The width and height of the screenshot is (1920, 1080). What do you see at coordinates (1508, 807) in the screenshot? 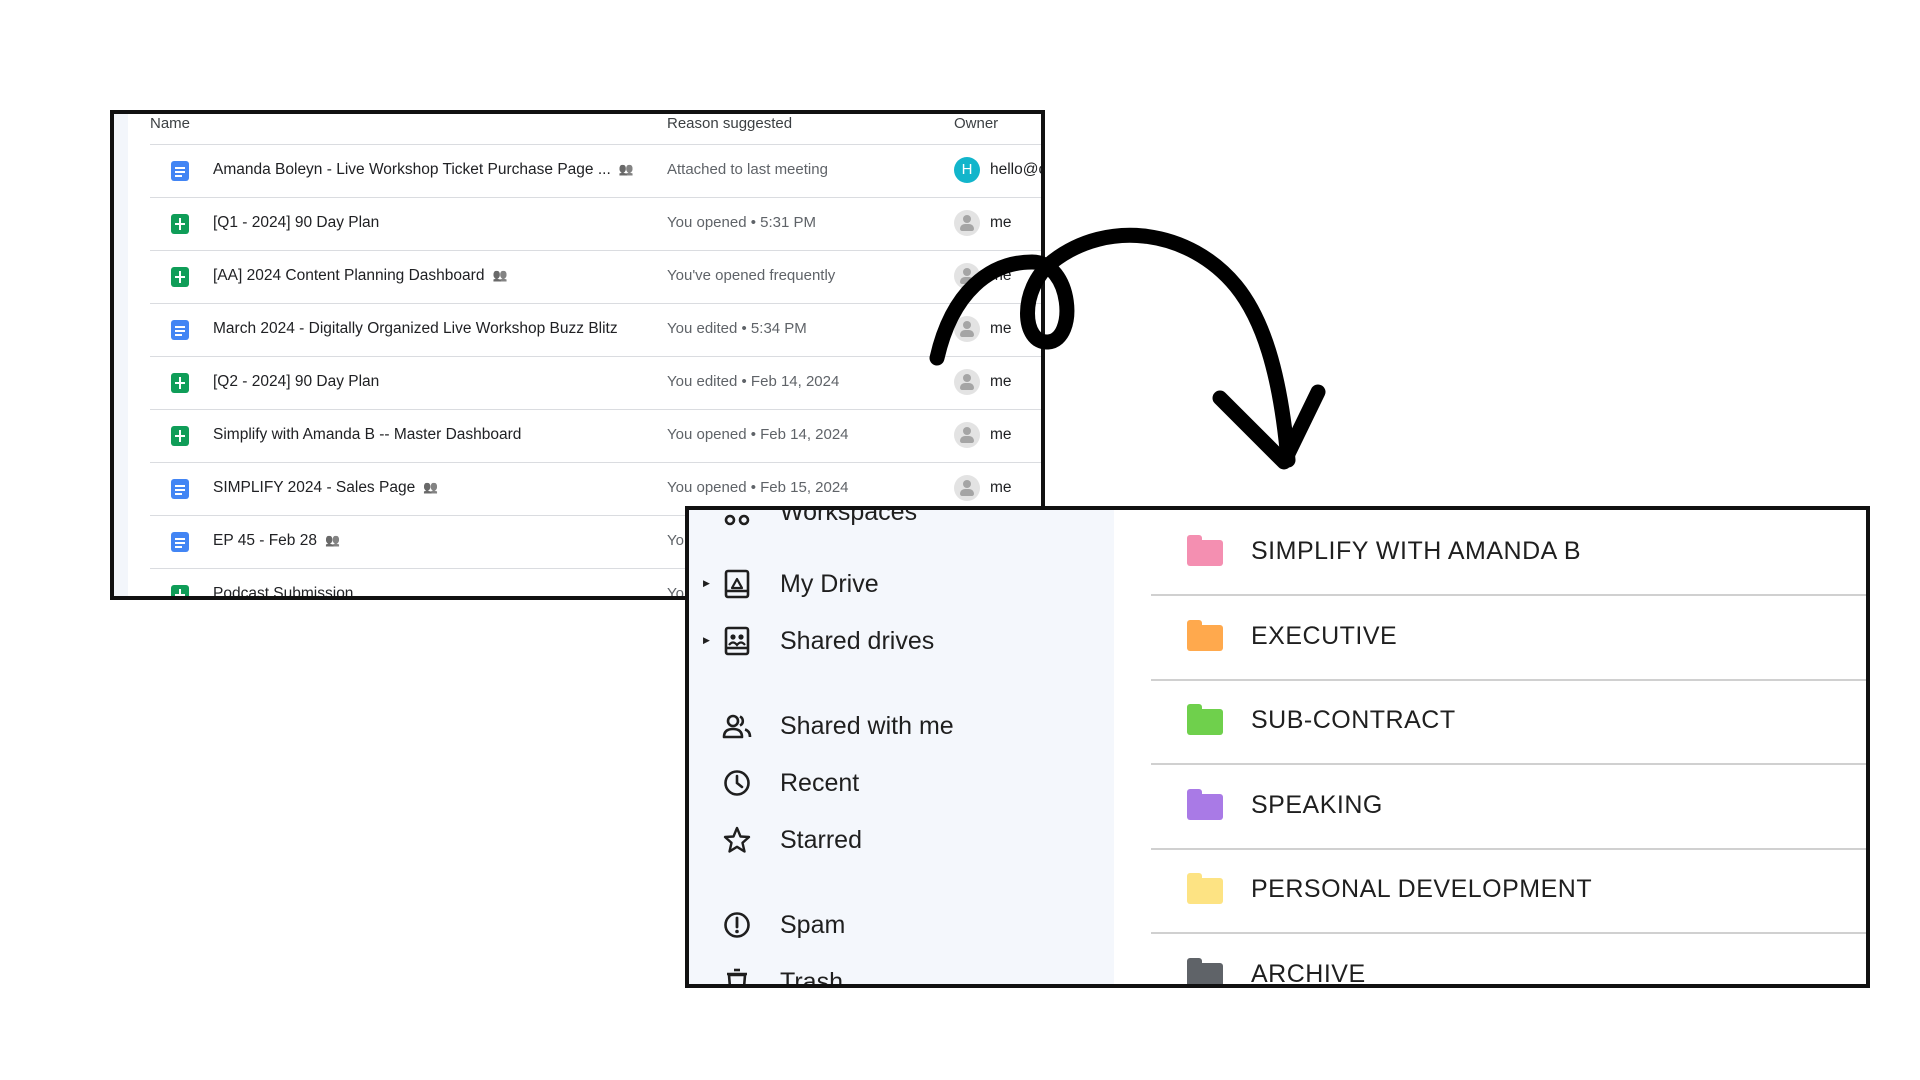
I see `folder-speaking: SPEAKING` at bounding box center [1508, 807].